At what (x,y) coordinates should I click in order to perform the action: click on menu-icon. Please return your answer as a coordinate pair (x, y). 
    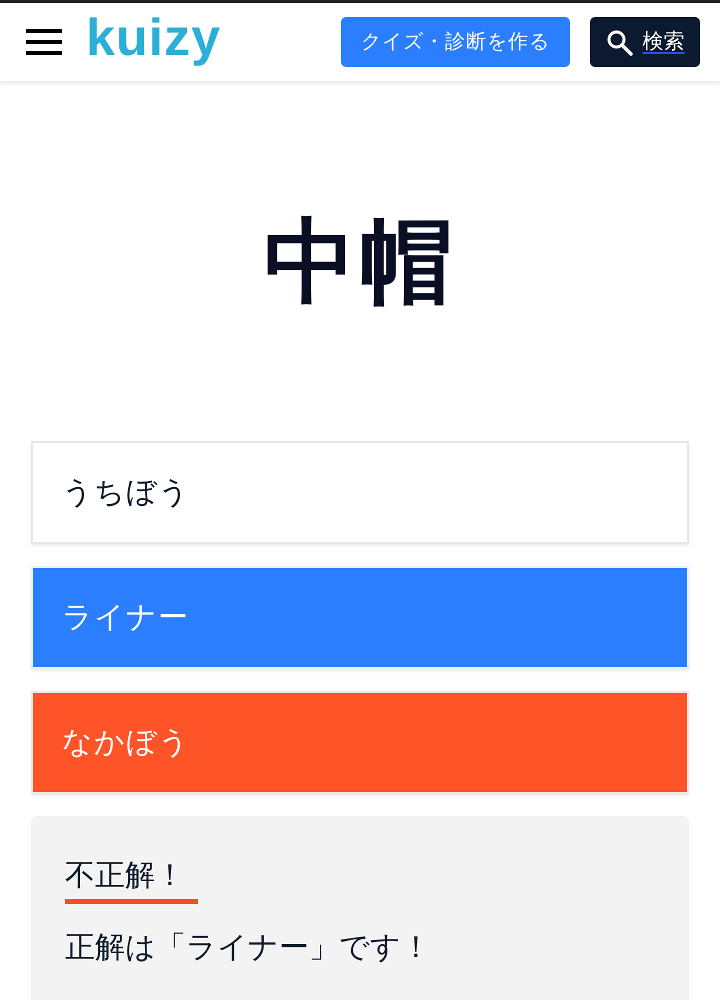
    Looking at the image, I should click on (44, 42).